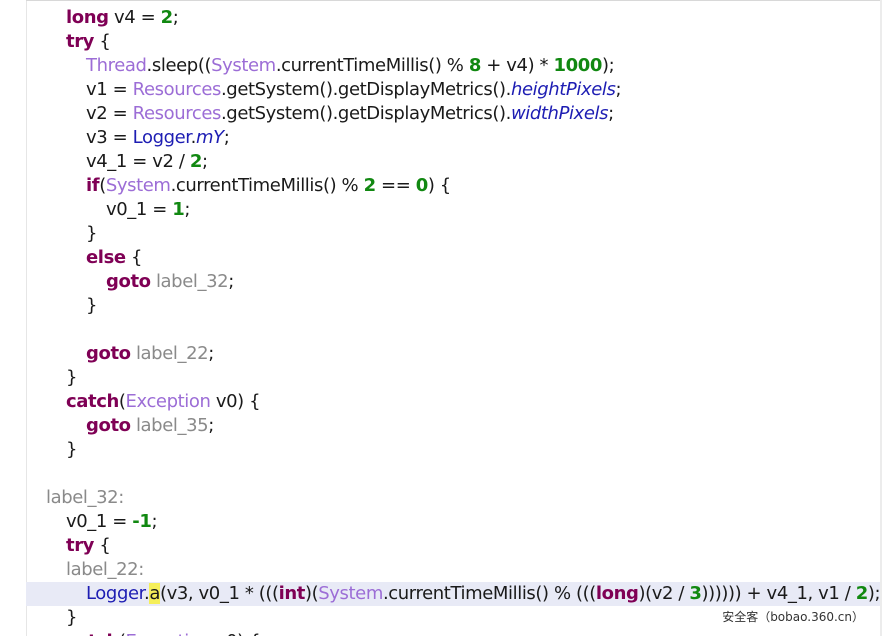 Image resolution: width=882 pixels, height=636 pixels. What do you see at coordinates (517, 65) in the screenshot?
I see `code-token: + v4) *` at bounding box center [517, 65].